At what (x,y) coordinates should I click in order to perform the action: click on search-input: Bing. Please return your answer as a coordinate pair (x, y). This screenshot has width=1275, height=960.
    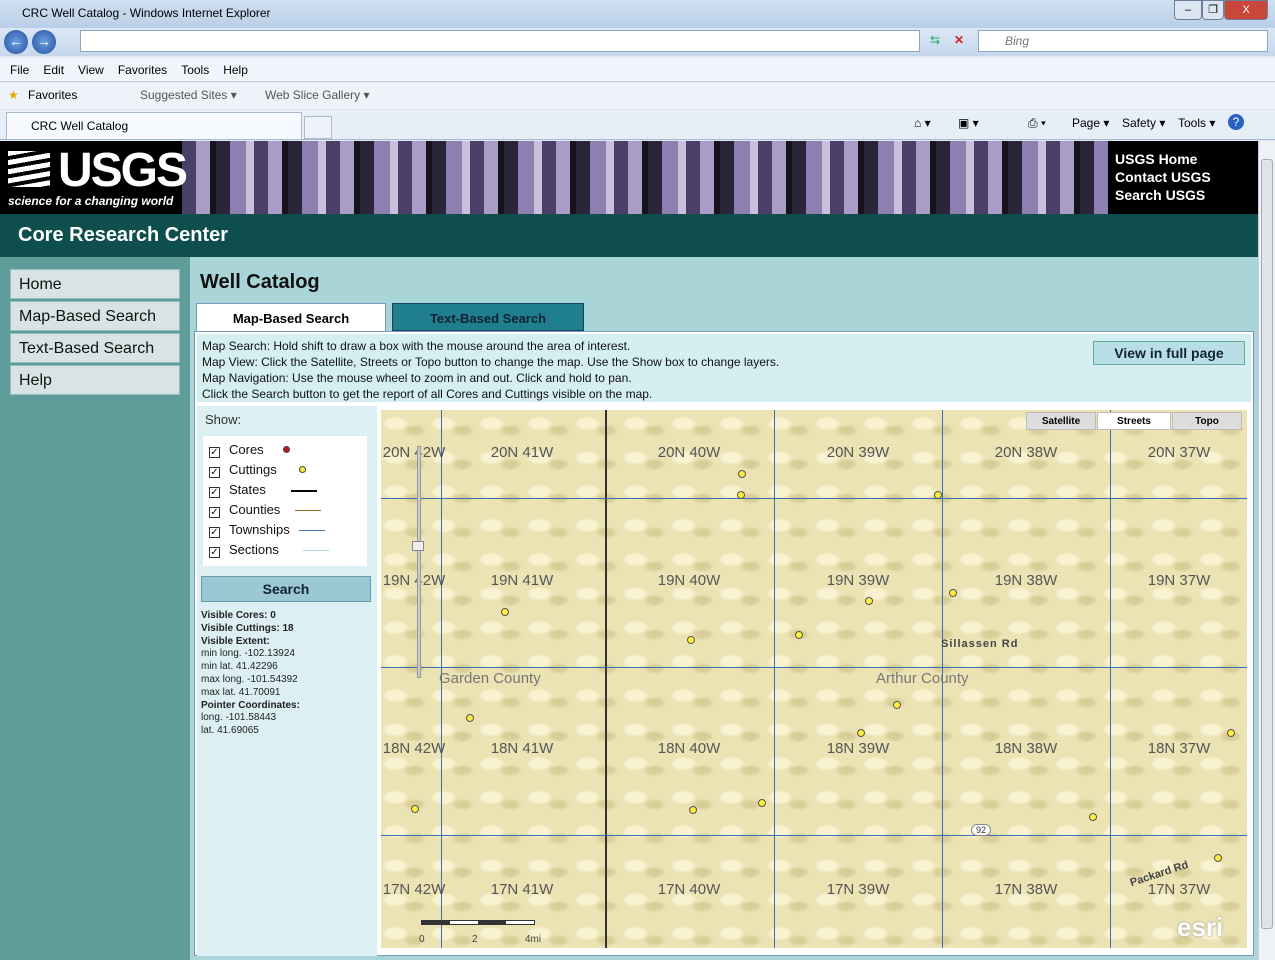
    Looking at the image, I should click on (1123, 41).